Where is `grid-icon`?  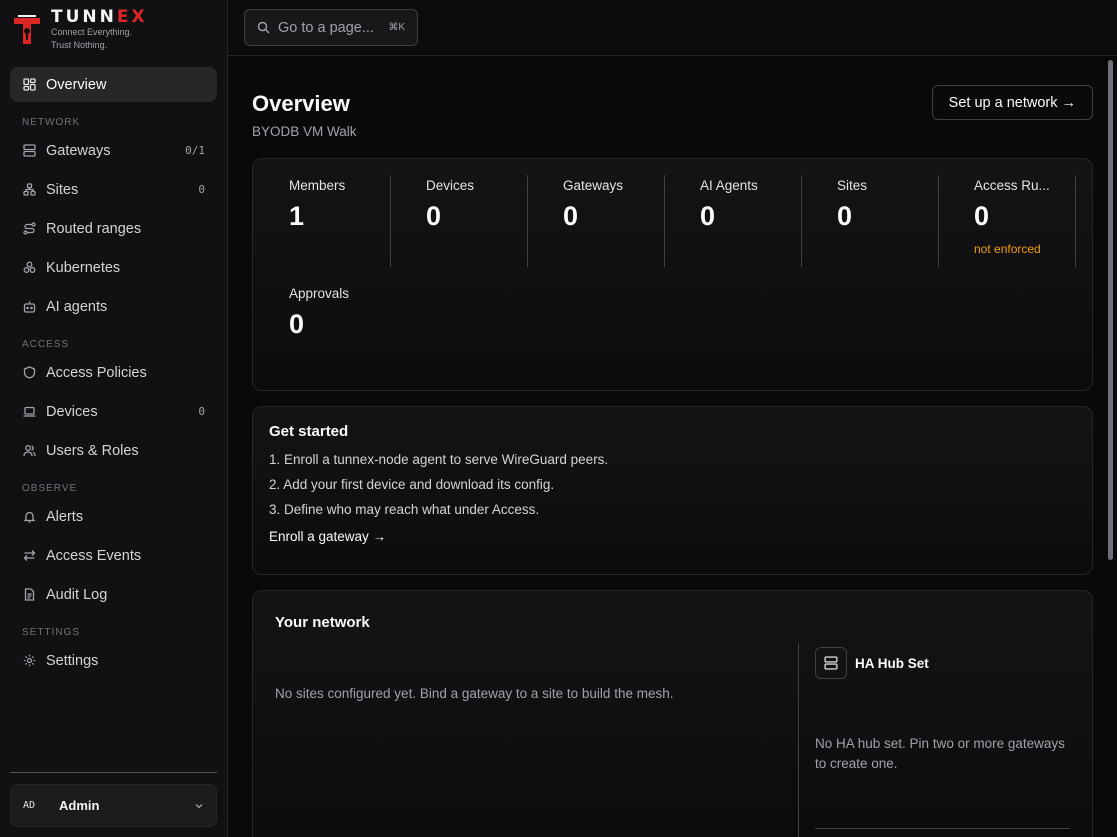
grid-icon is located at coordinates (29, 85).